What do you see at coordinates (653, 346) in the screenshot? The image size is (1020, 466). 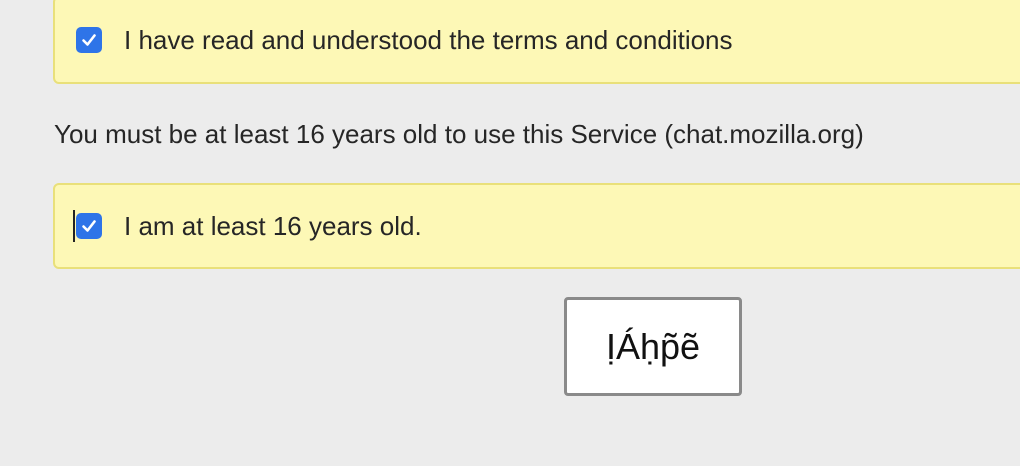 I see `accept-button: ỊÁḥp̃ẽ` at bounding box center [653, 346].